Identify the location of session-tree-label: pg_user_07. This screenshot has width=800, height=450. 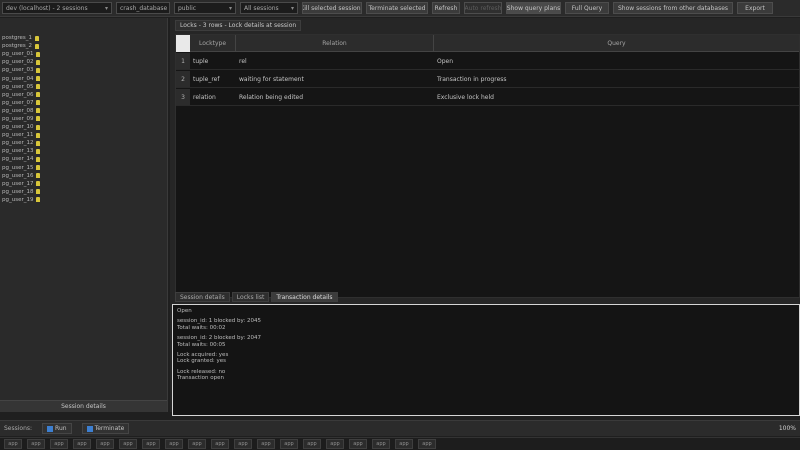
(18, 102).